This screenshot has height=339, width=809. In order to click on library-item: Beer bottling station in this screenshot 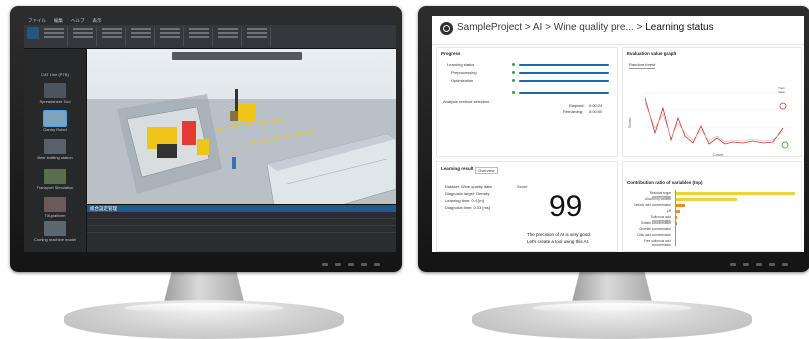, I will do `click(55, 149)`.